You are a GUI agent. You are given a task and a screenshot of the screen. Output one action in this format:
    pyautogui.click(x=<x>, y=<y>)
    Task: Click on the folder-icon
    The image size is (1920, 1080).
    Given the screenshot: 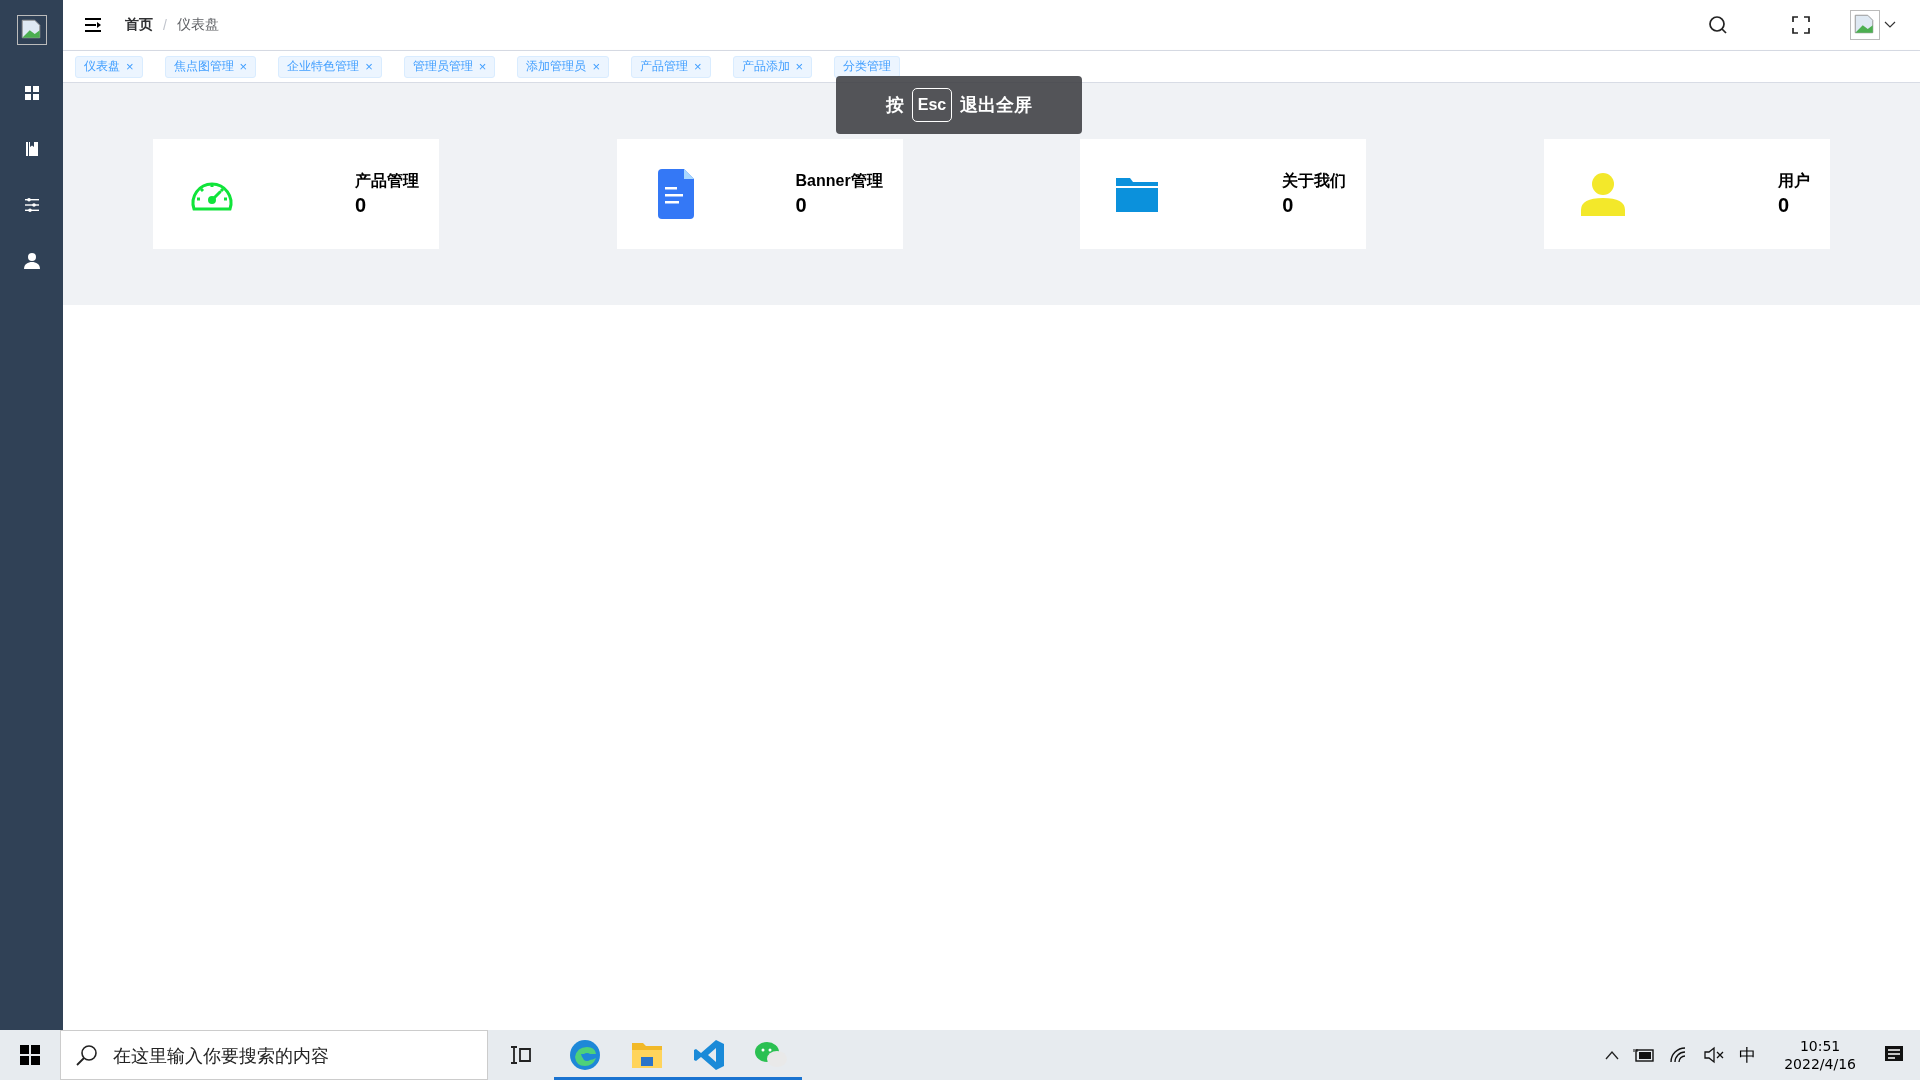 What is the action you would take?
    pyautogui.click(x=647, y=1055)
    